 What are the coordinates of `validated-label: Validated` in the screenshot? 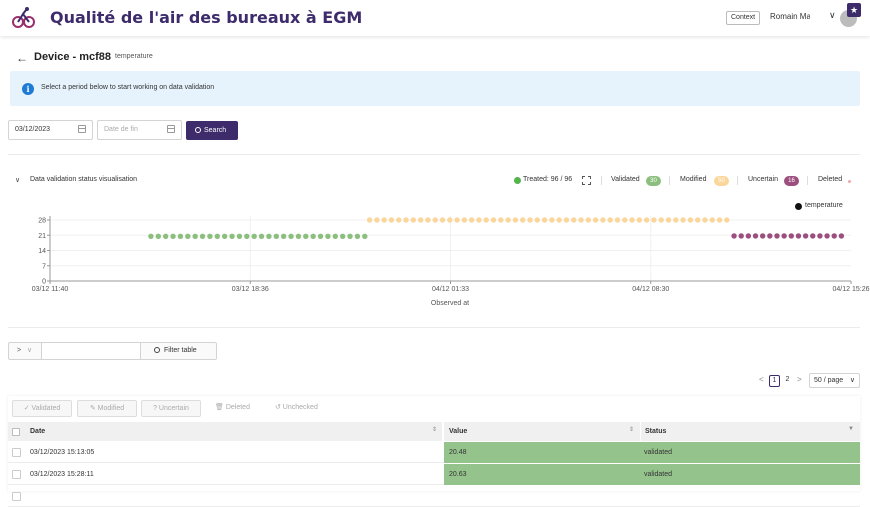 It's located at (625, 179).